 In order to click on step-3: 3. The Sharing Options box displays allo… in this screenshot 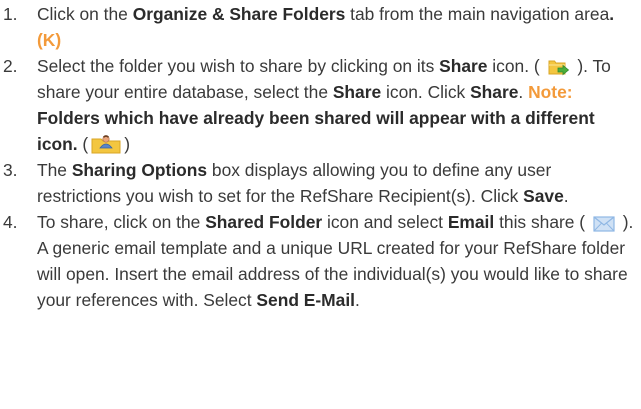, I will do `click(321, 183)`.